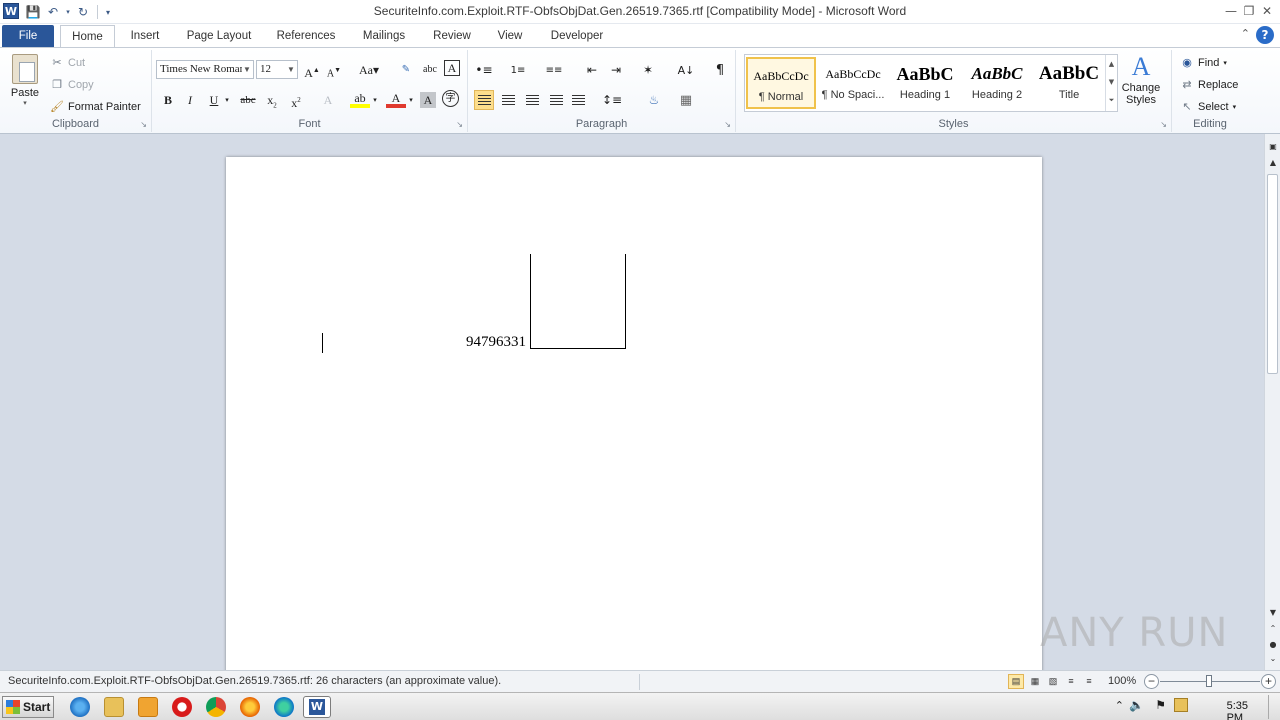  What do you see at coordinates (578, 100) in the screenshot?
I see `distributed-icon` at bounding box center [578, 100].